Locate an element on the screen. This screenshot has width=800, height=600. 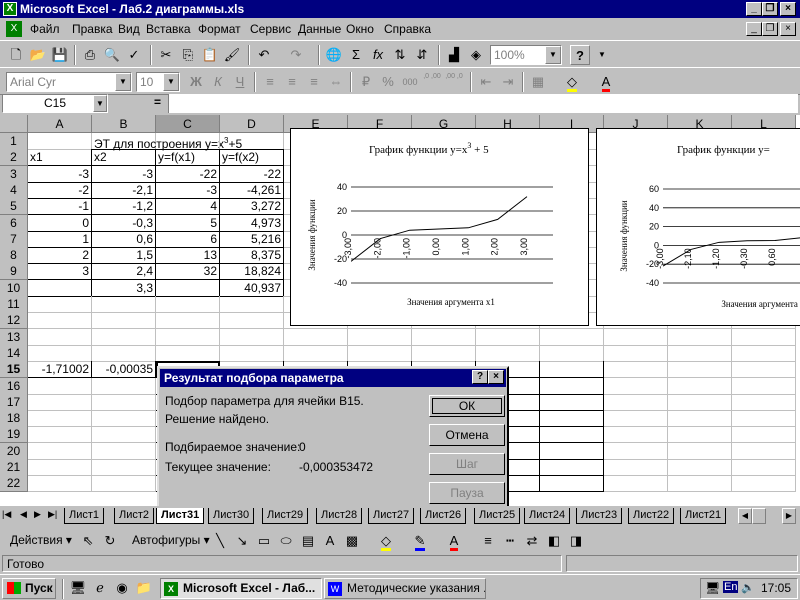
sort-asc-icon: ⇅ is located at coordinates (400, 55).